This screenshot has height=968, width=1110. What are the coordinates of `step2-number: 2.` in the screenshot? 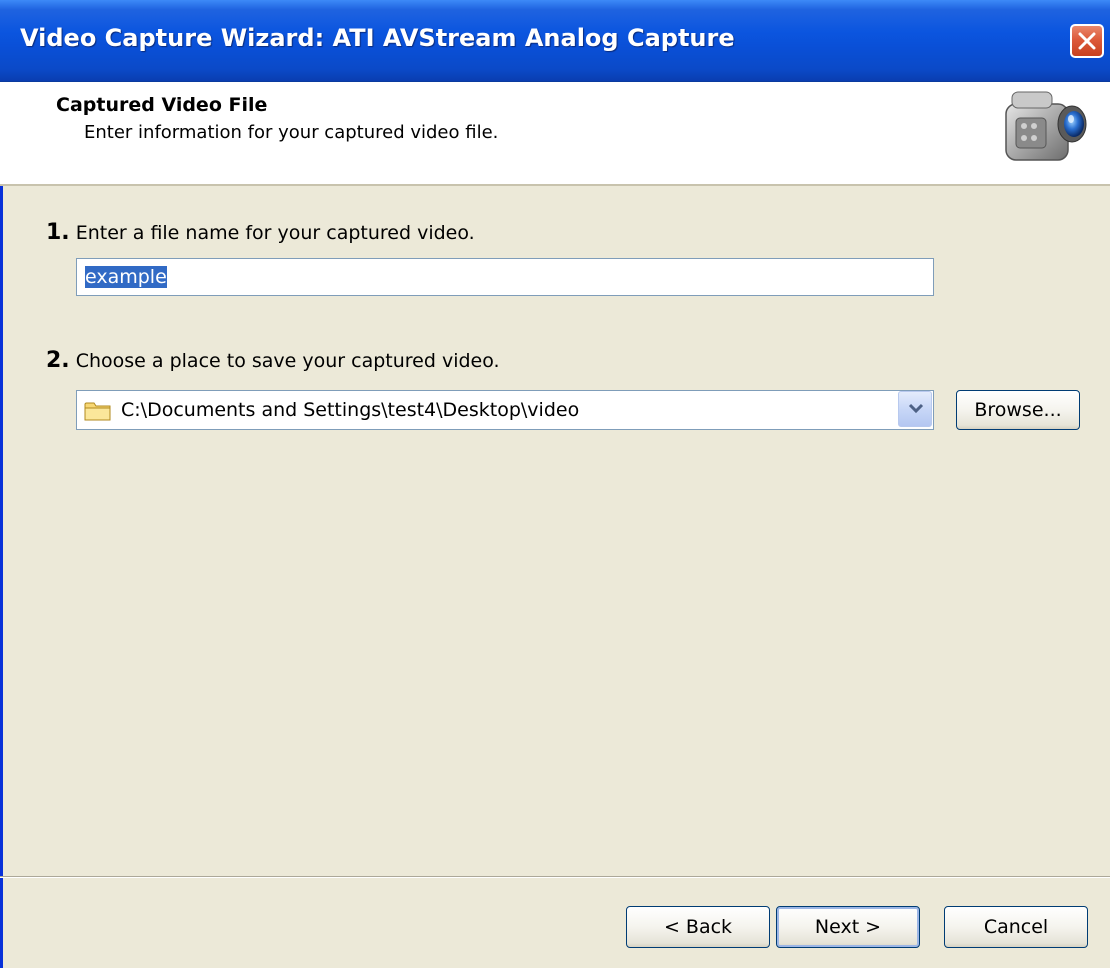 It's located at (58, 360).